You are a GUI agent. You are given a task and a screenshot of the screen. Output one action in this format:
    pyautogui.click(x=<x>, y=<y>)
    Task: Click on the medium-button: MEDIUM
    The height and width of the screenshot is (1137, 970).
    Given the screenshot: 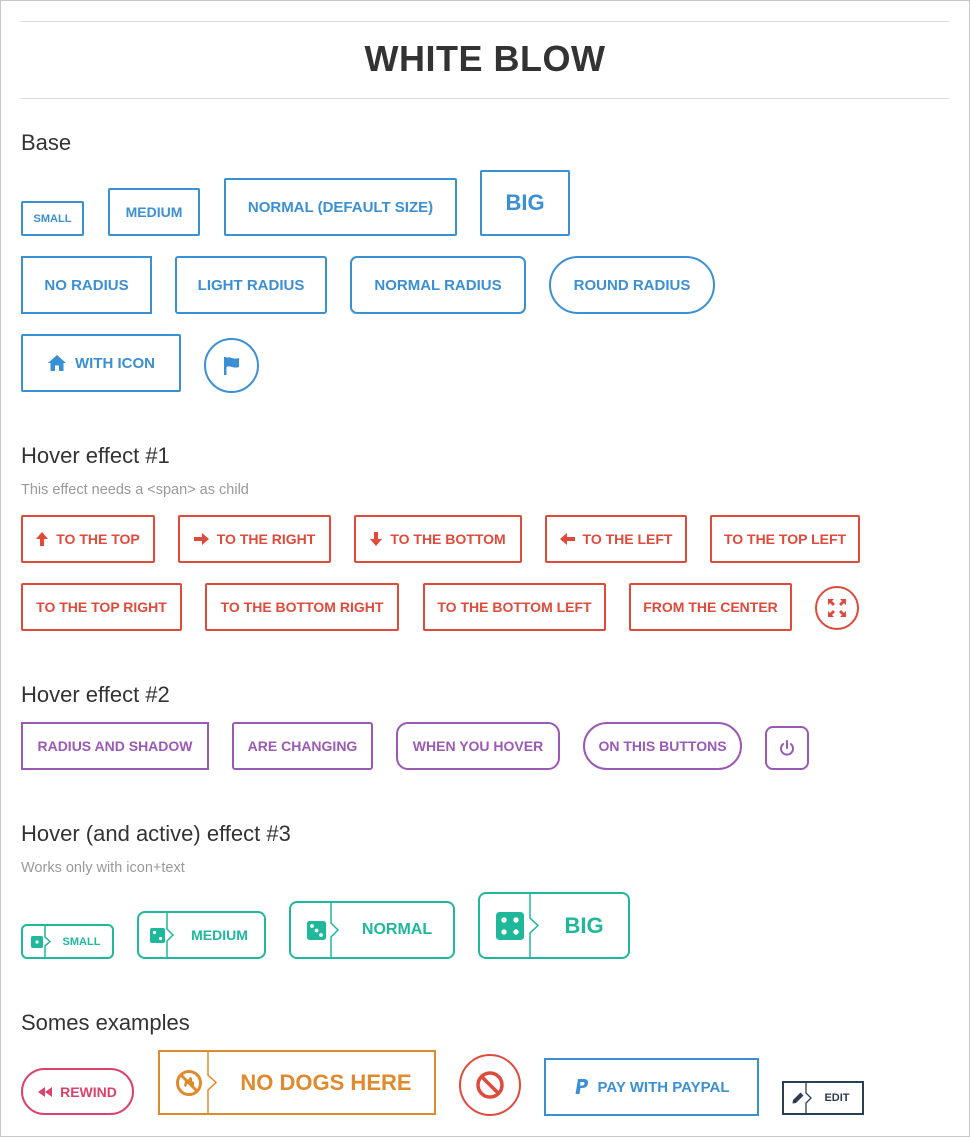 What is the action you would take?
    pyautogui.click(x=154, y=212)
    